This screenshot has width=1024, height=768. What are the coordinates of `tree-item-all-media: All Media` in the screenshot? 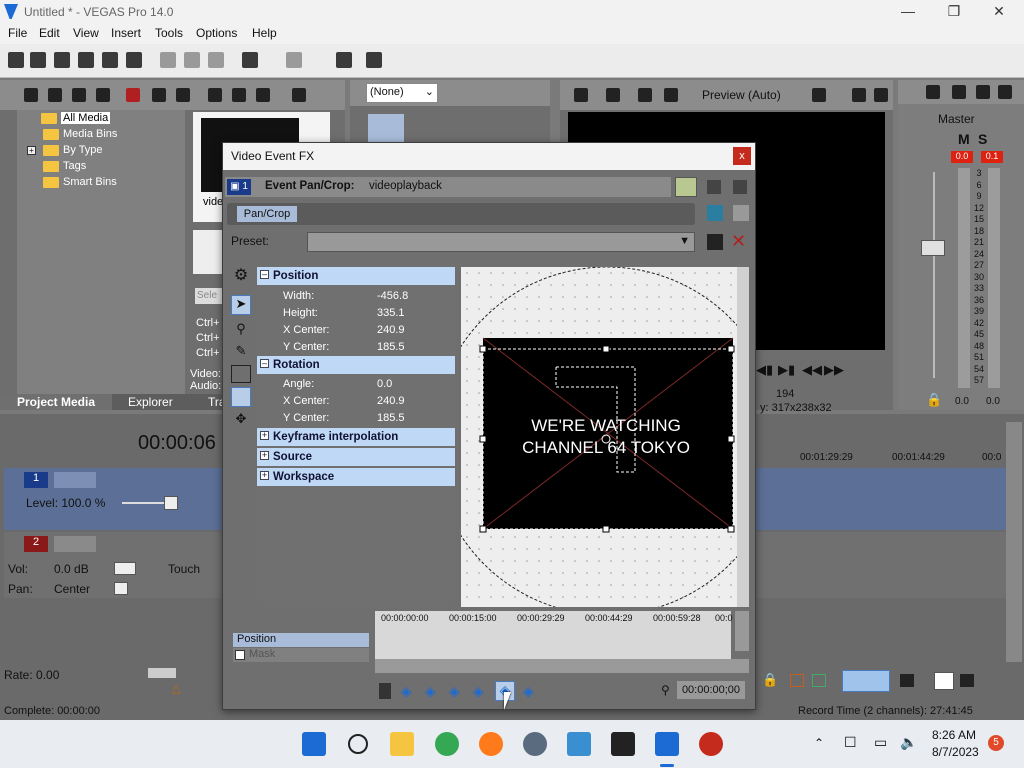 It's located at (76, 118).